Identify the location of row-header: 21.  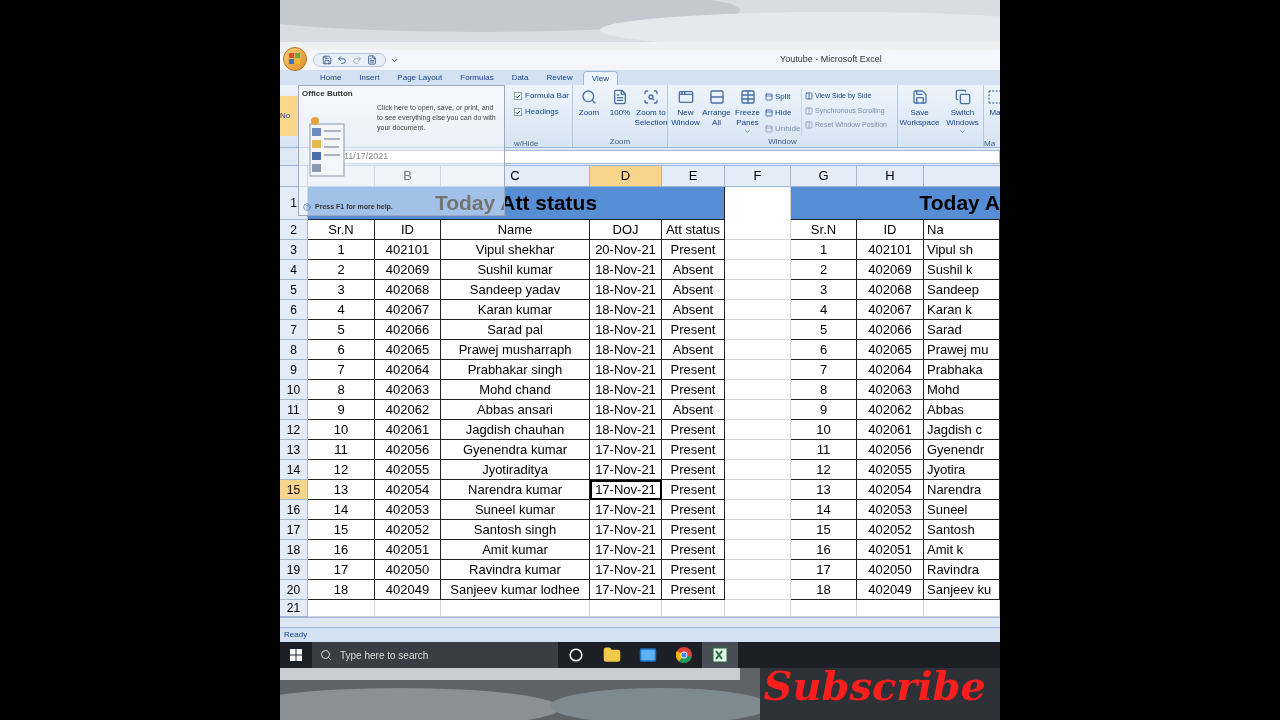
(294, 608).